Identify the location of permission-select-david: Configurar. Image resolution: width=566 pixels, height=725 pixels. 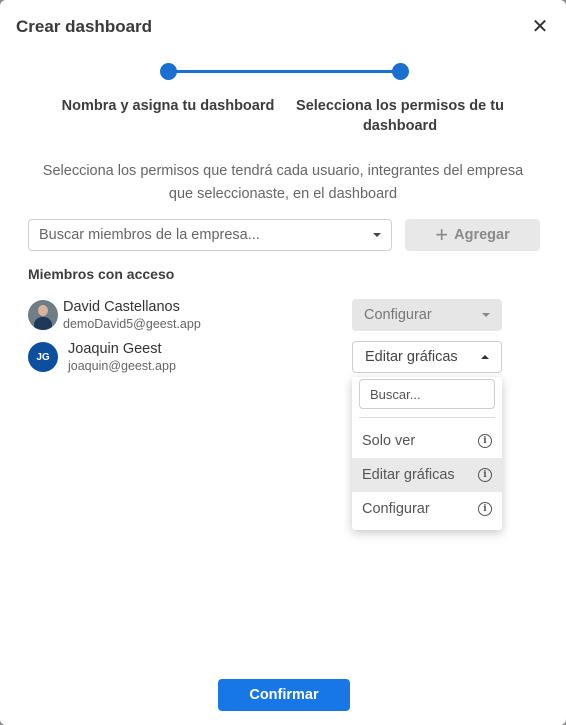
(427, 315).